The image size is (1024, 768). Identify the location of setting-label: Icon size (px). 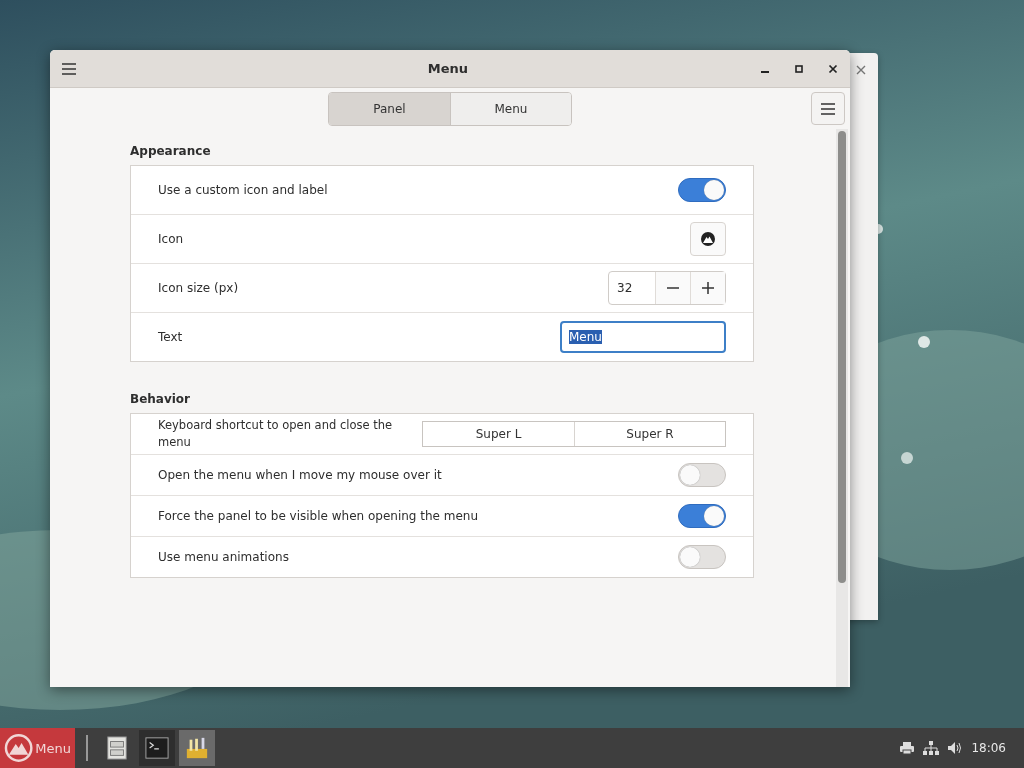
(198, 288).